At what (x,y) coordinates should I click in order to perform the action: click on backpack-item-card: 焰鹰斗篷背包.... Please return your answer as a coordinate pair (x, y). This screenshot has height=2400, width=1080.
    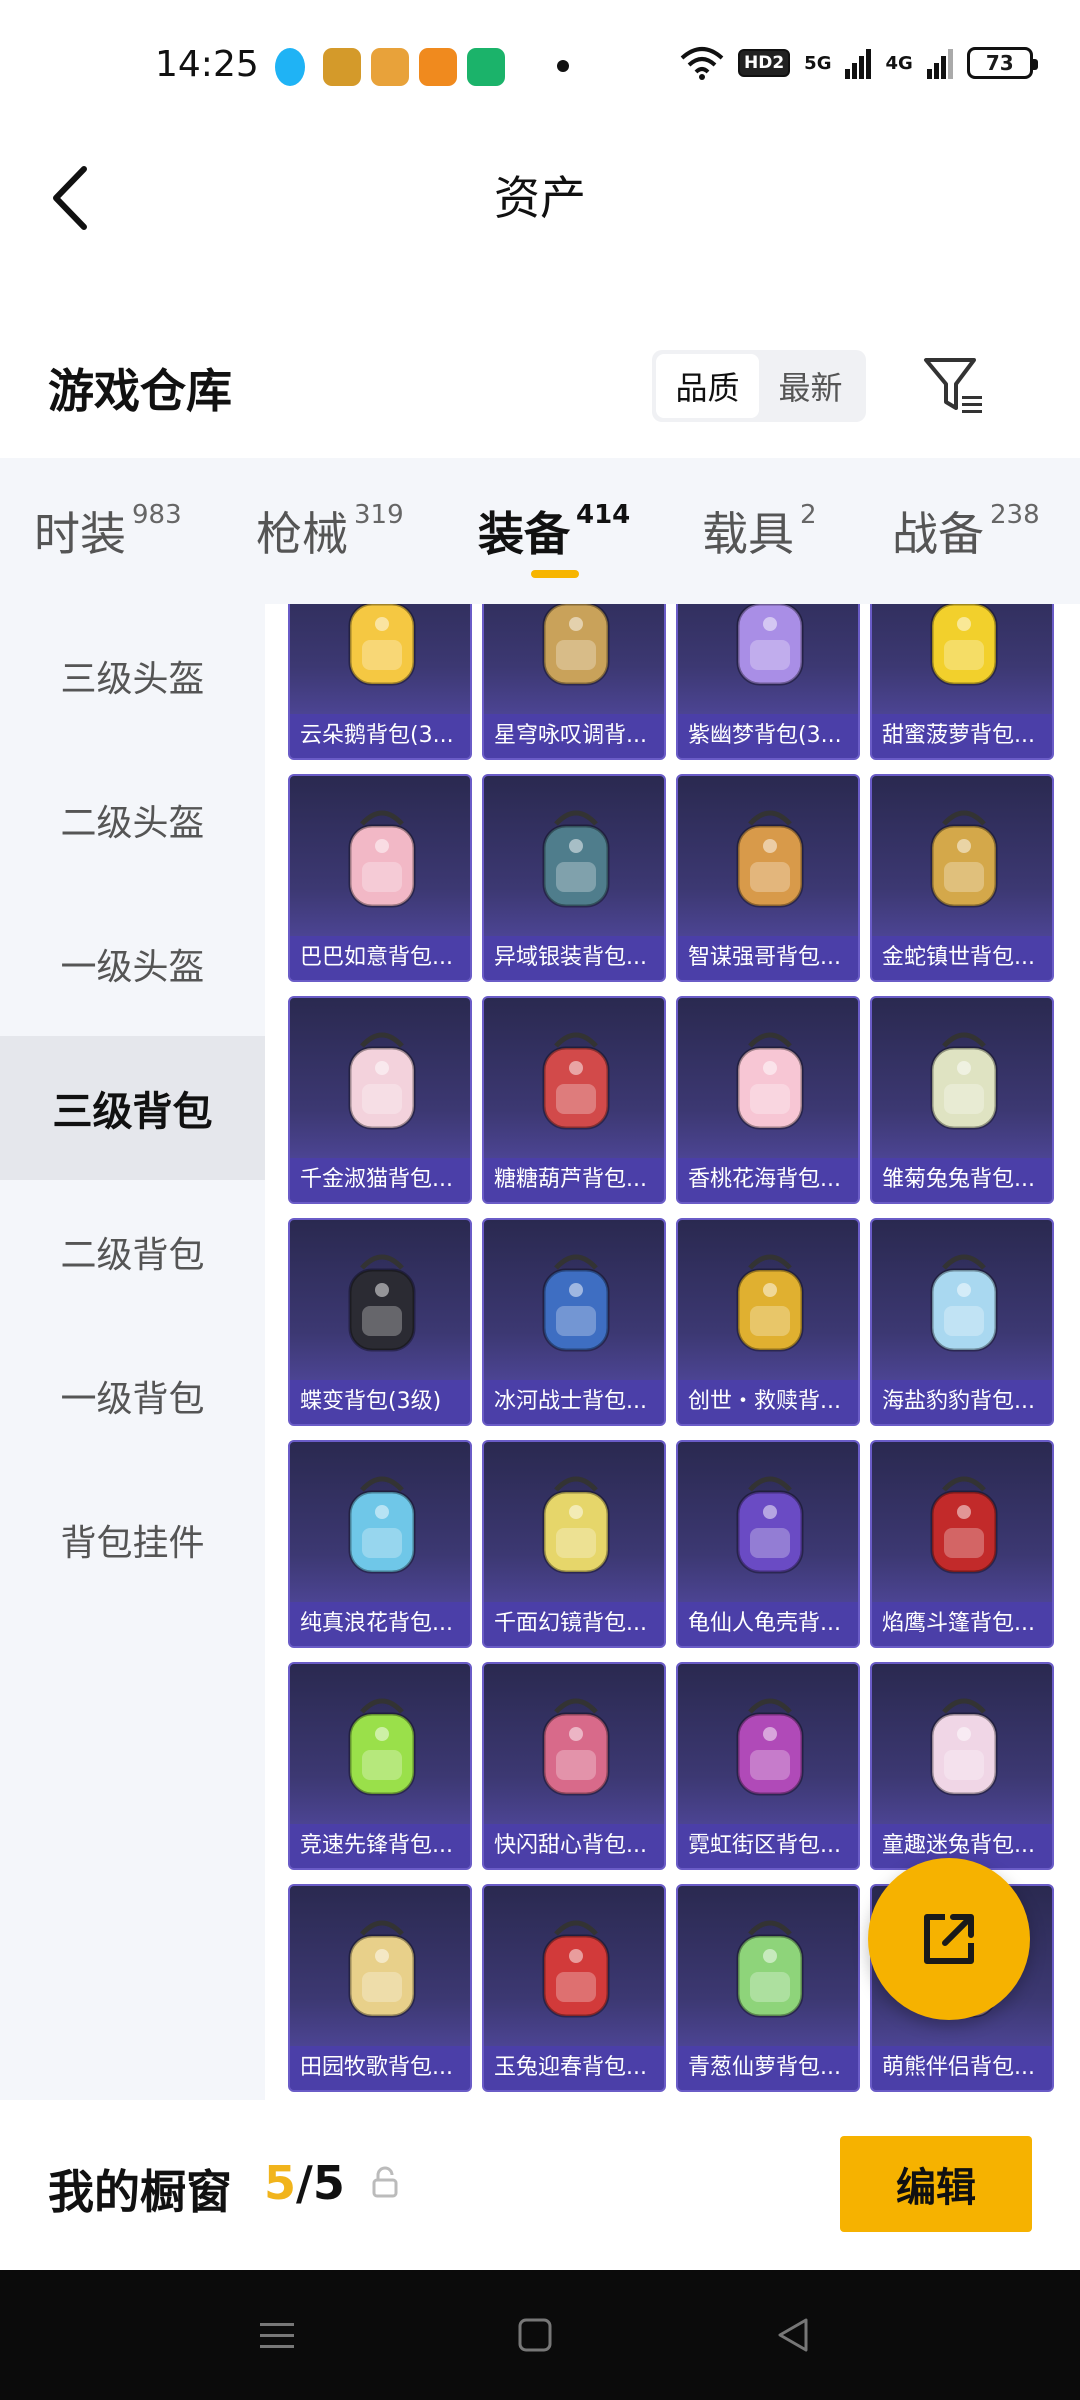
    Looking at the image, I should click on (962, 1544).